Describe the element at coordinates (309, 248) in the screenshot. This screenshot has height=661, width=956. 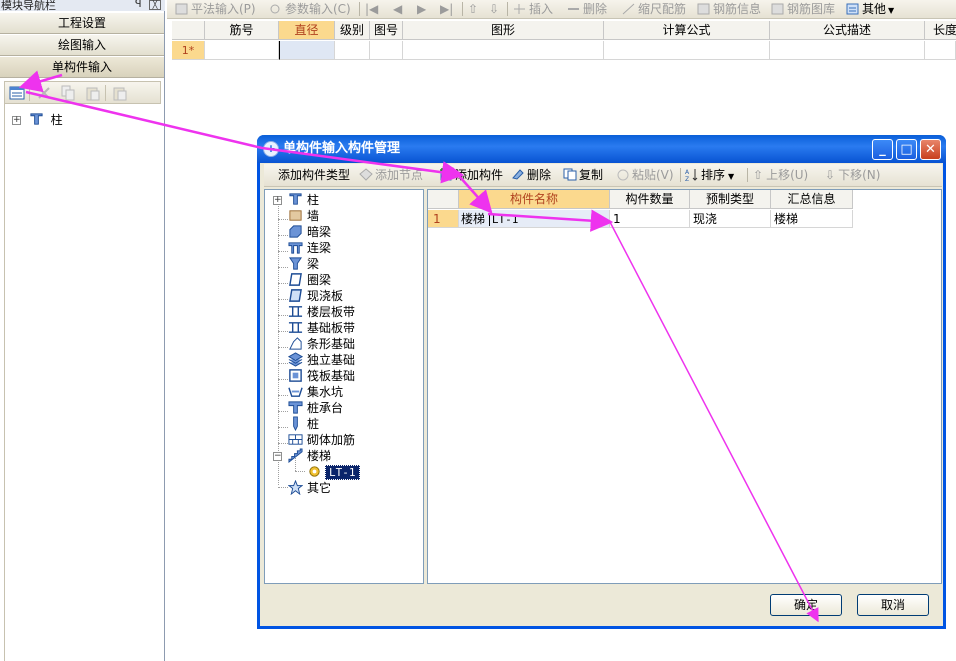
I see `tree-item-coupling-beam: 连梁` at that location.